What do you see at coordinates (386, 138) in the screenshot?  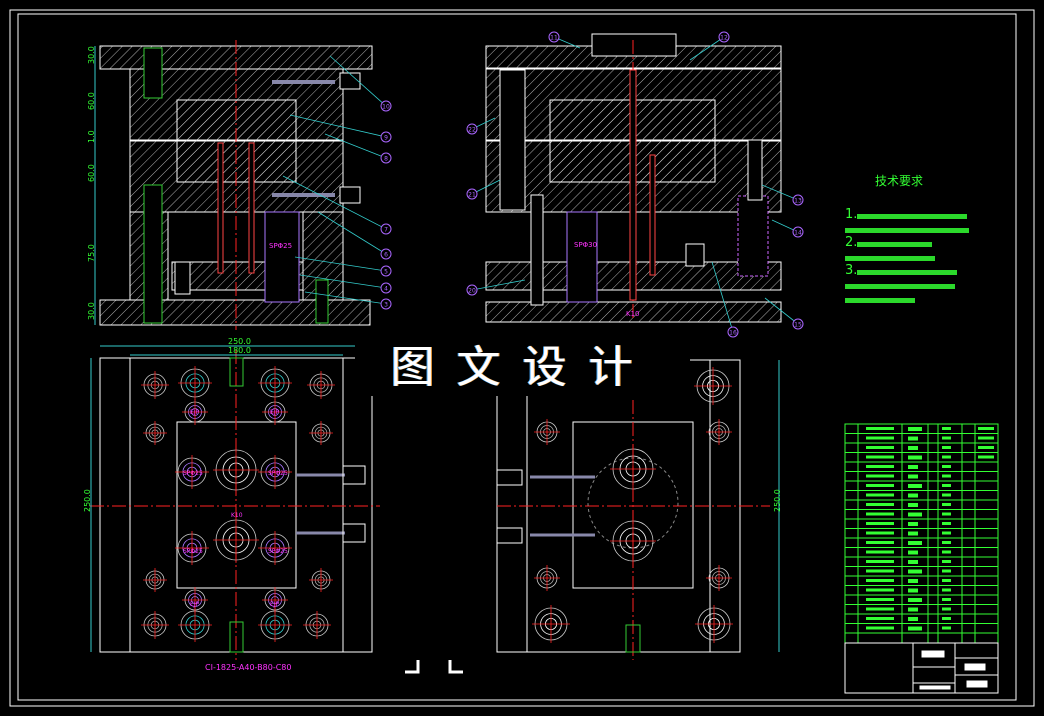 I see `balloon-number: 9` at bounding box center [386, 138].